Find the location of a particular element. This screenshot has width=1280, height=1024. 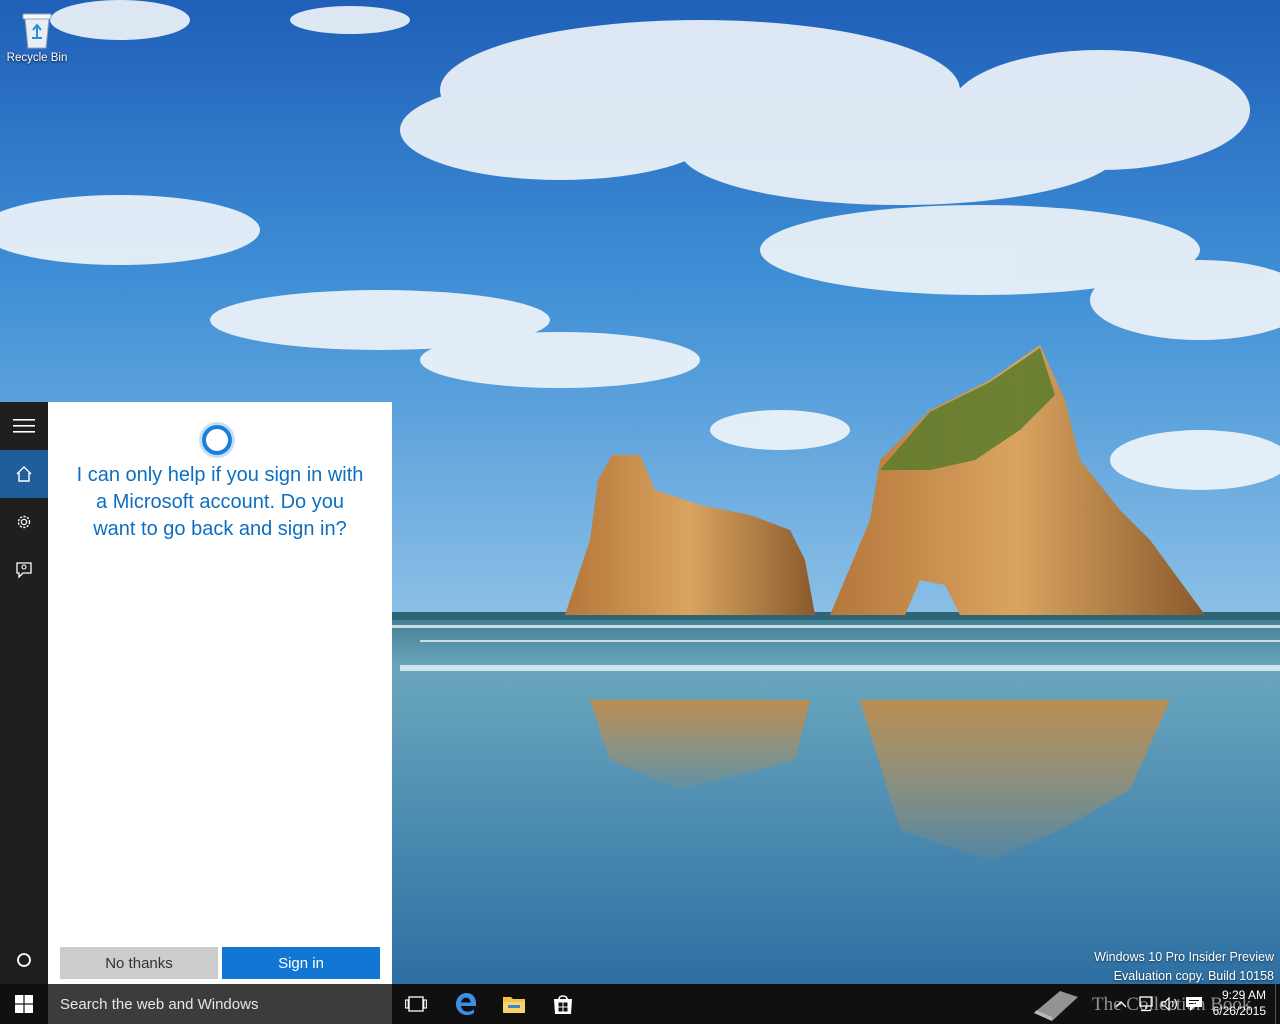

store-icon is located at coordinates (563, 1004).